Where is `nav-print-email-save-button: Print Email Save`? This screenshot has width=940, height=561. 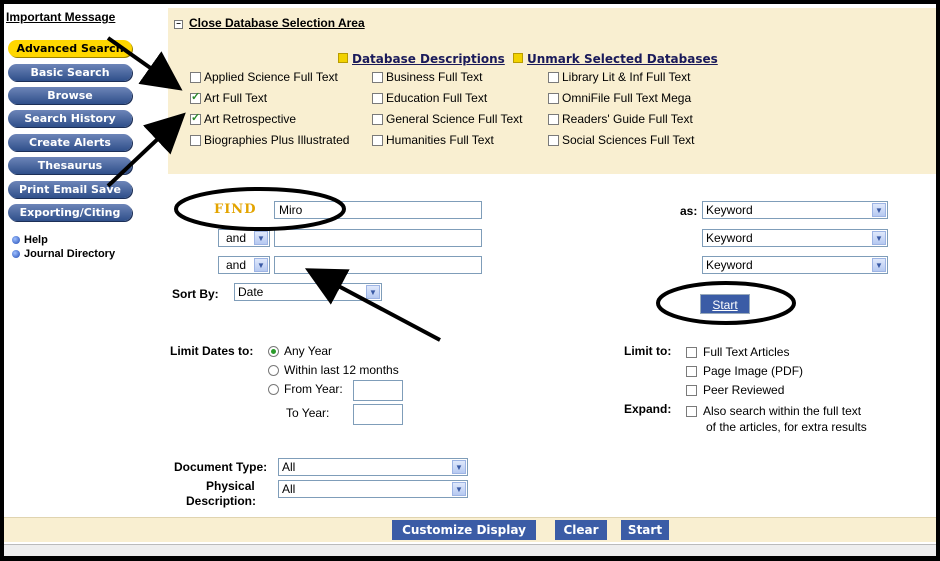
nav-print-email-save-button: Print Email Save is located at coordinates (70, 189).